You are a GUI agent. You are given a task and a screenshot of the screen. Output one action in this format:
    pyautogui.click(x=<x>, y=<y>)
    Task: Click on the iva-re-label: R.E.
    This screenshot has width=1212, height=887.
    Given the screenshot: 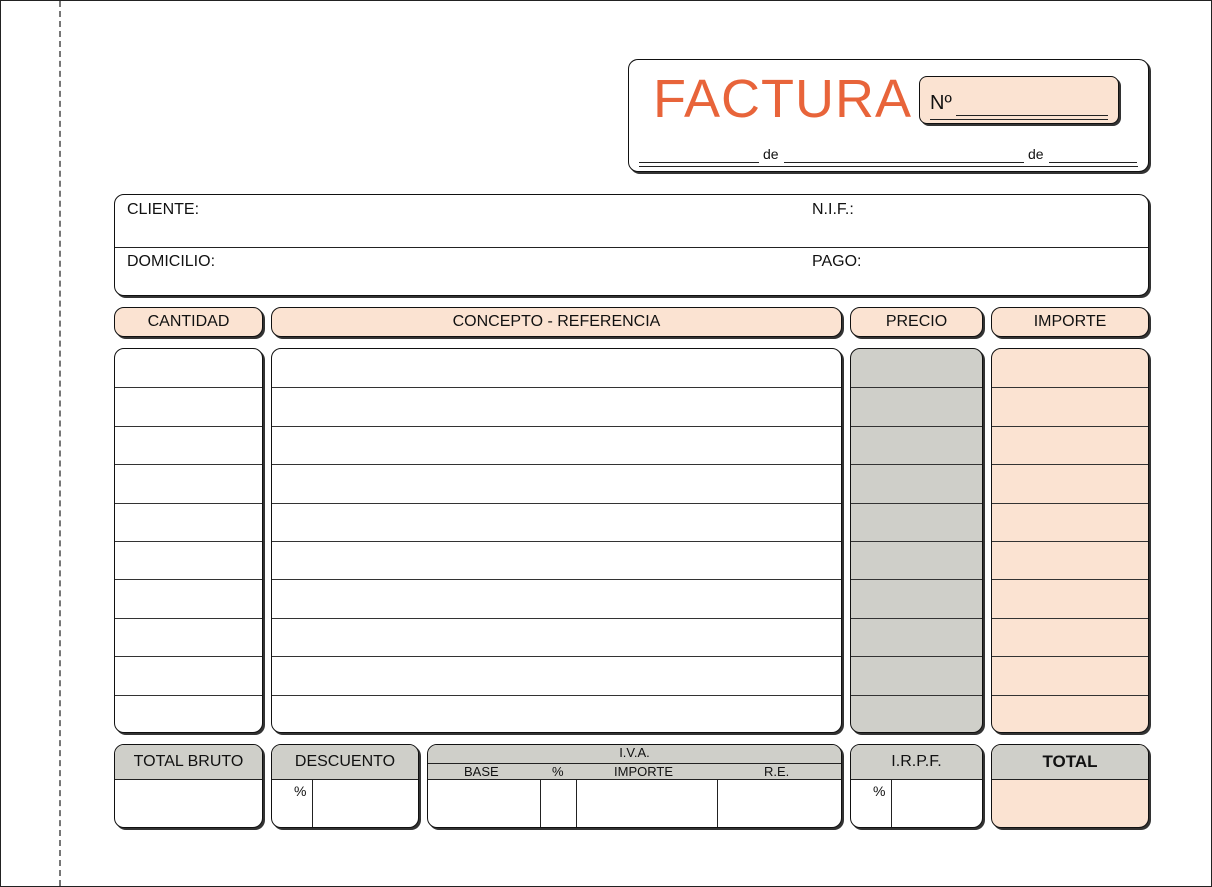 What is the action you would take?
    pyautogui.click(x=777, y=771)
    